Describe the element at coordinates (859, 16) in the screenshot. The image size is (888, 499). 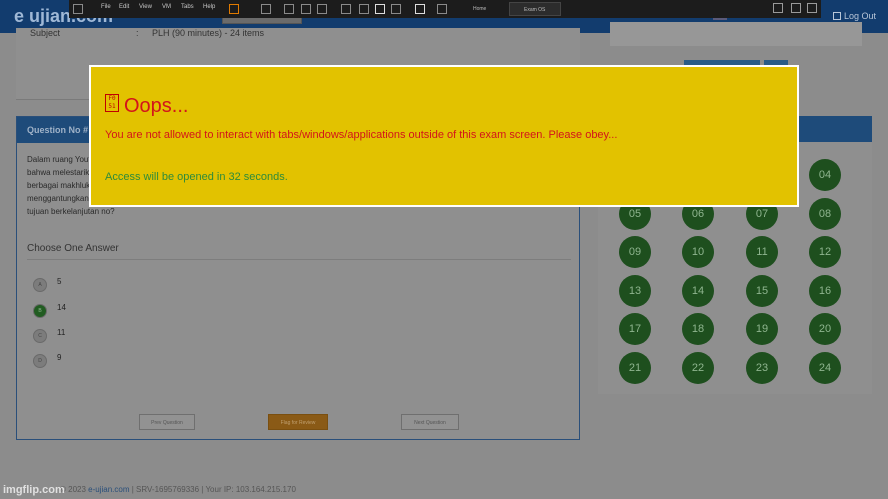
I see `logout-label: Log Out` at that location.